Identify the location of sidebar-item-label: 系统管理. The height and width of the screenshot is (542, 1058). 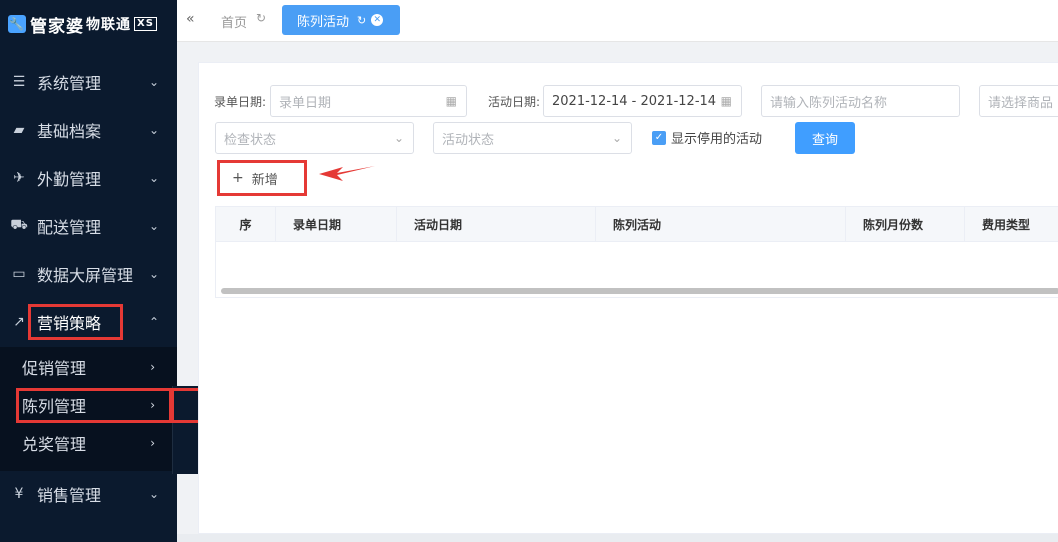
(69, 83).